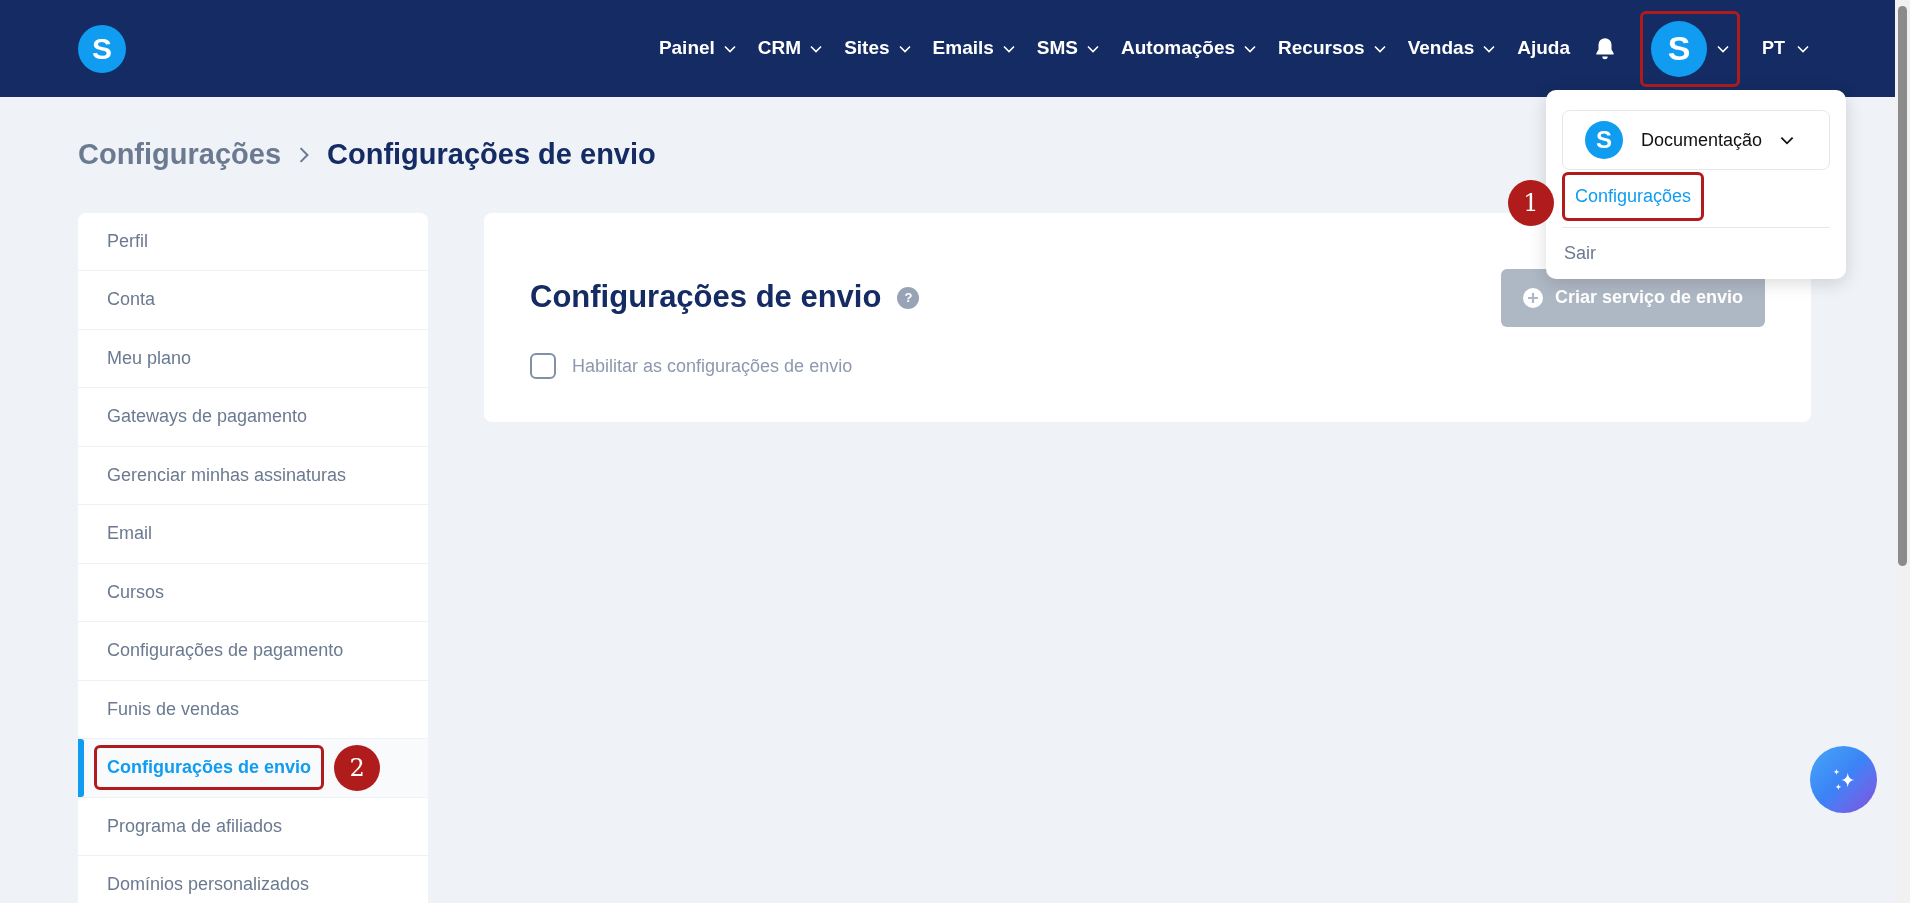 The image size is (1910, 903). Describe the element at coordinates (1696, 140) in the screenshot. I see `account-switcher: S Documentação` at that location.